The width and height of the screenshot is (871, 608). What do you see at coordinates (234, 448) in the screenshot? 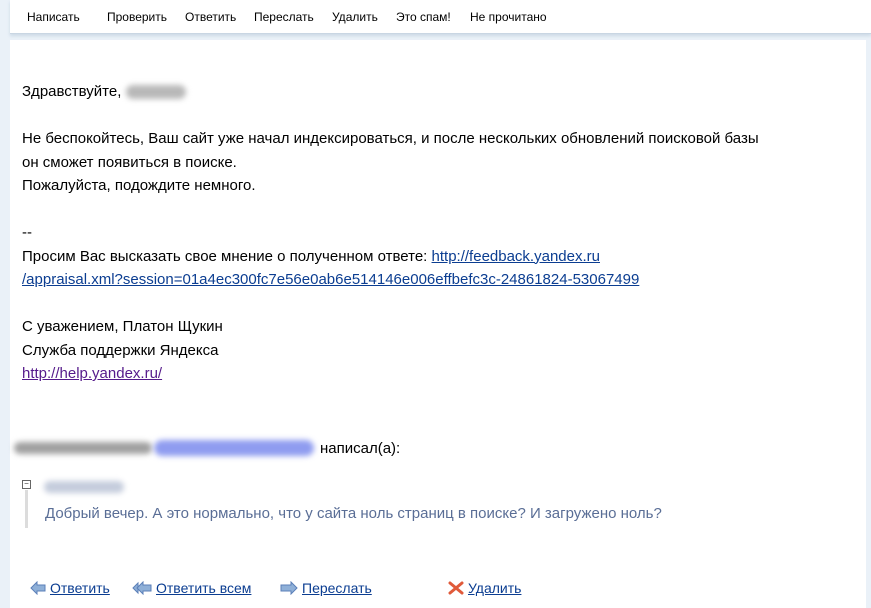
I see `redacted-sender-email` at bounding box center [234, 448].